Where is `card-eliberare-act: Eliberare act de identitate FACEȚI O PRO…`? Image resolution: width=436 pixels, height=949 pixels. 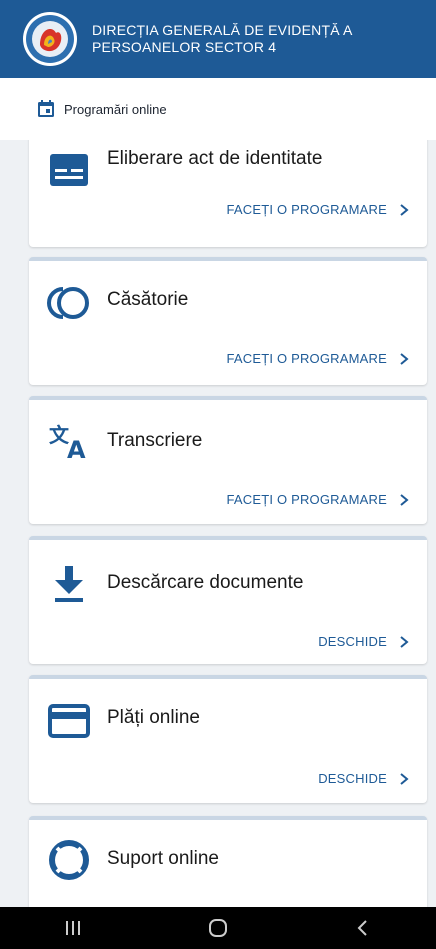
card-eliberare-act: Eliberare act de identitate FACEȚI O PRO… is located at coordinates (228, 193).